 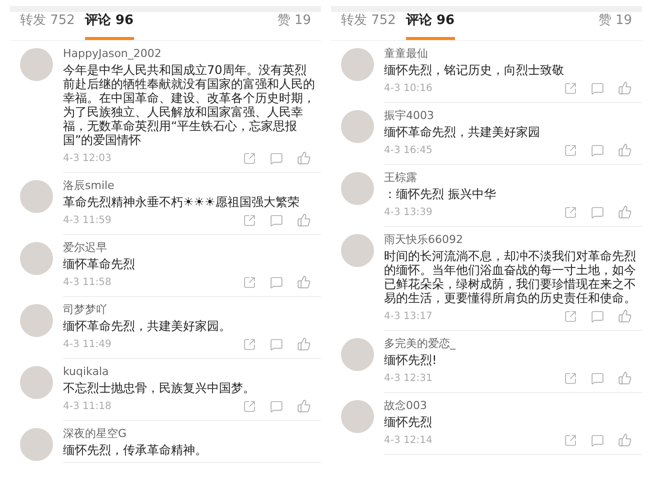 What do you see at coordinates (190, 309) in the screenshot?
I see `user-name: 司梦梦吖` at bounding box center [190, 309].